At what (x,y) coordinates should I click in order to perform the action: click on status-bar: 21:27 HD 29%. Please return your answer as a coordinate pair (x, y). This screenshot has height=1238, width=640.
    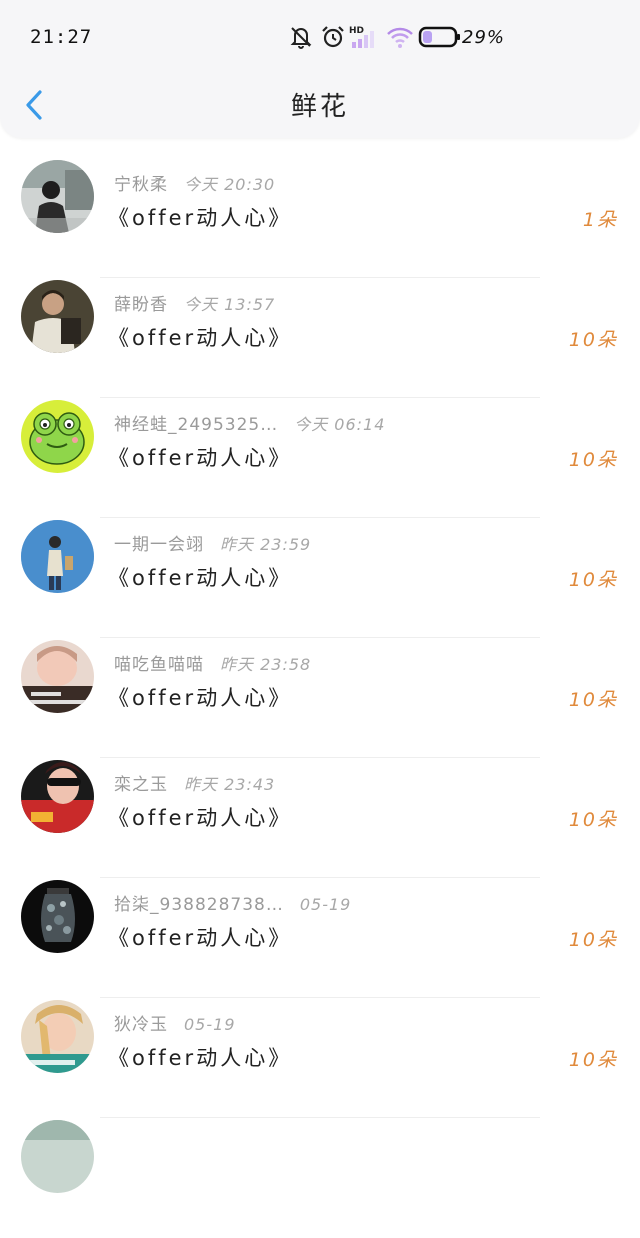
    Looking at the image, I should click on (320, 36).